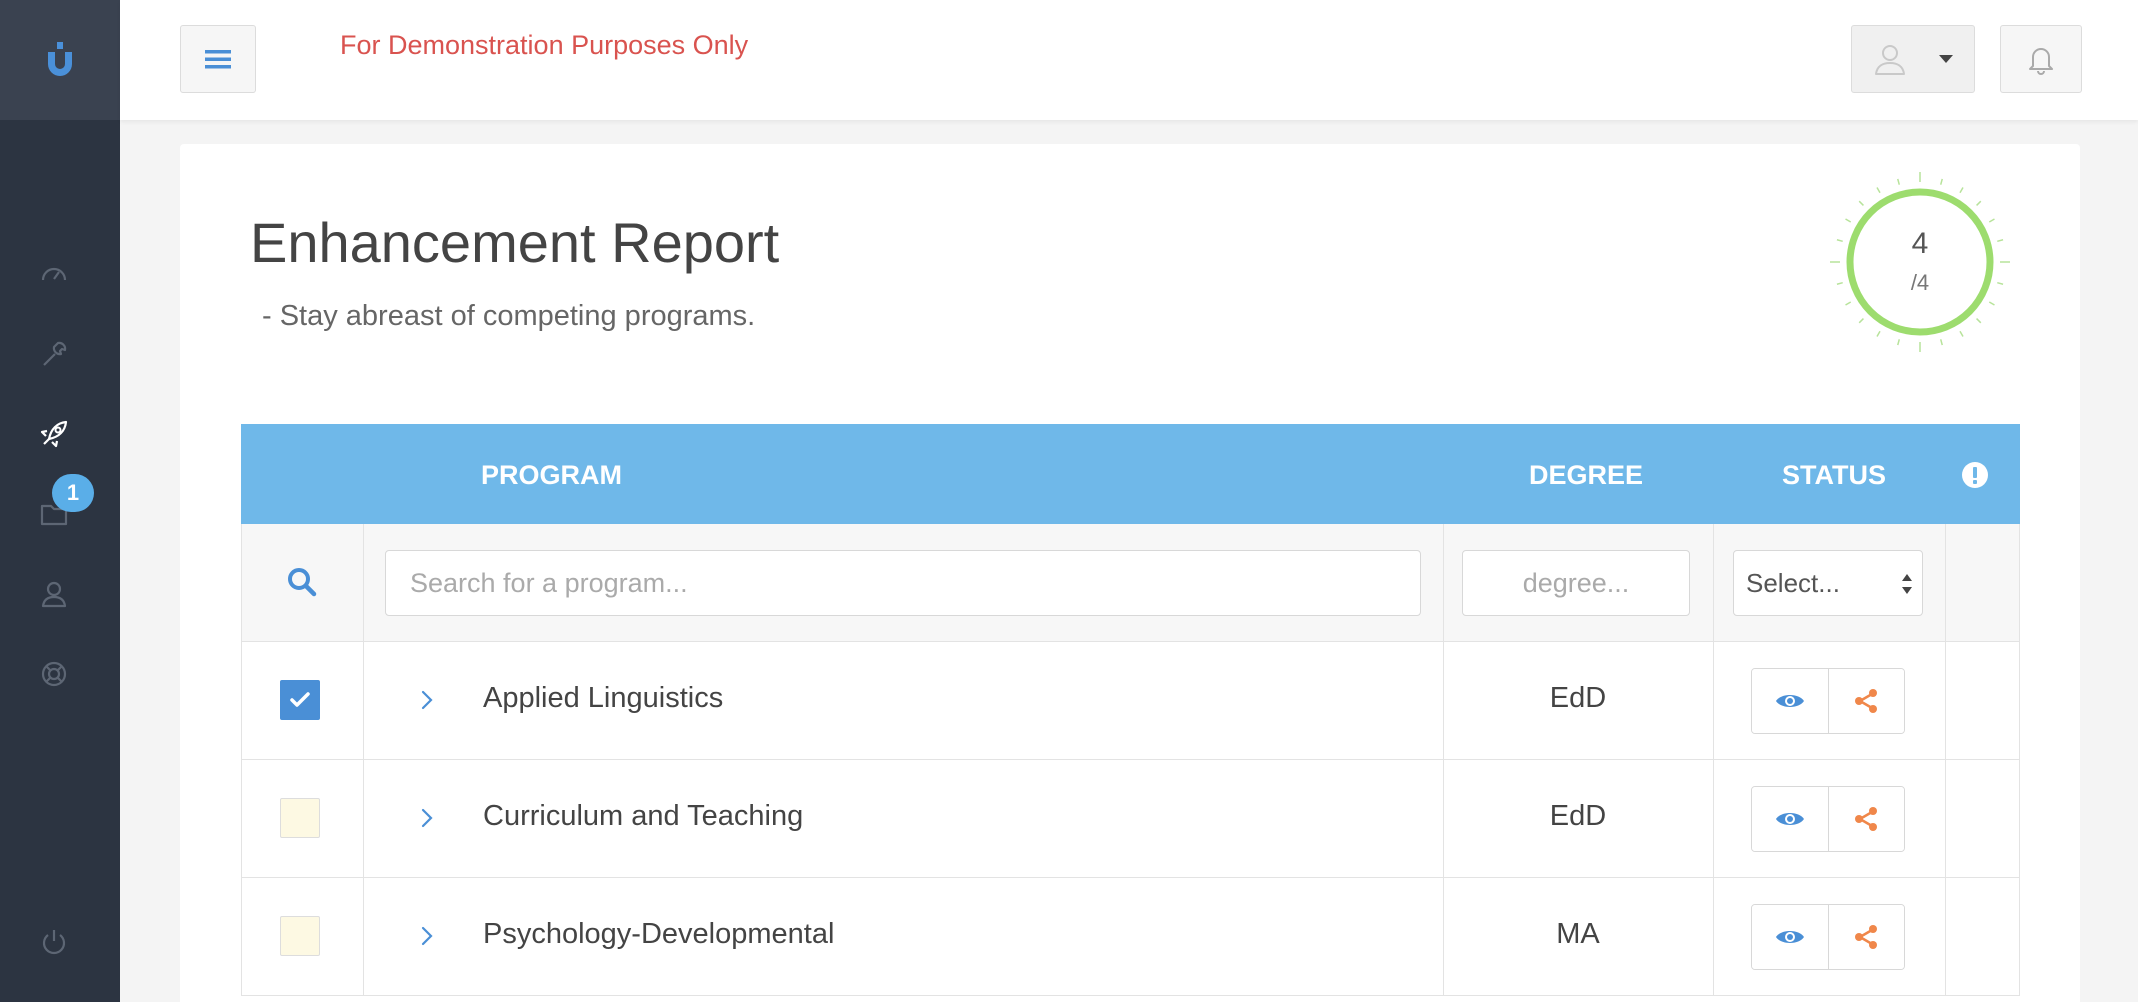 The height and width of the screenshot is (1002, 2138). I want to click on logo-icon, so click(60, 59).